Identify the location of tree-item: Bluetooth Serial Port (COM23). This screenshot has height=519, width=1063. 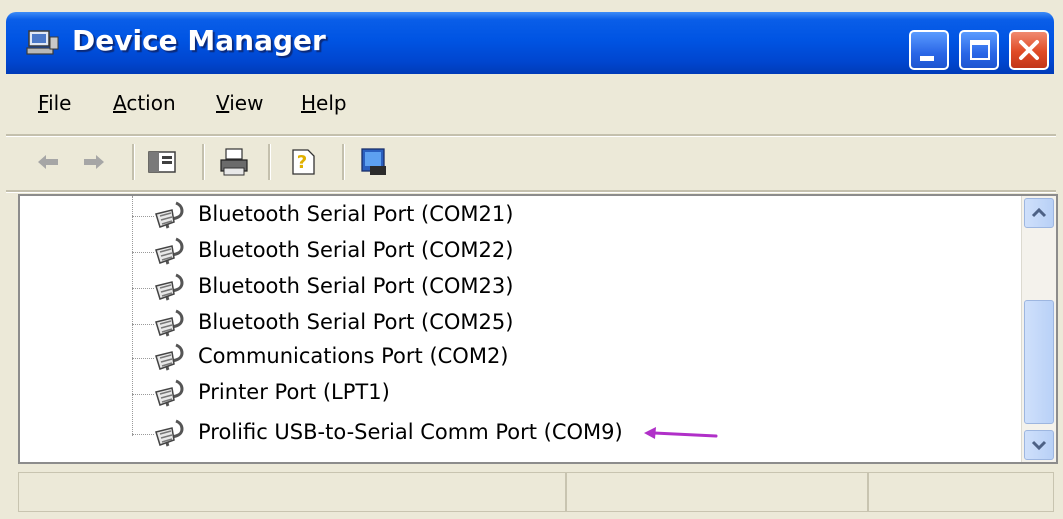
(432, 288).